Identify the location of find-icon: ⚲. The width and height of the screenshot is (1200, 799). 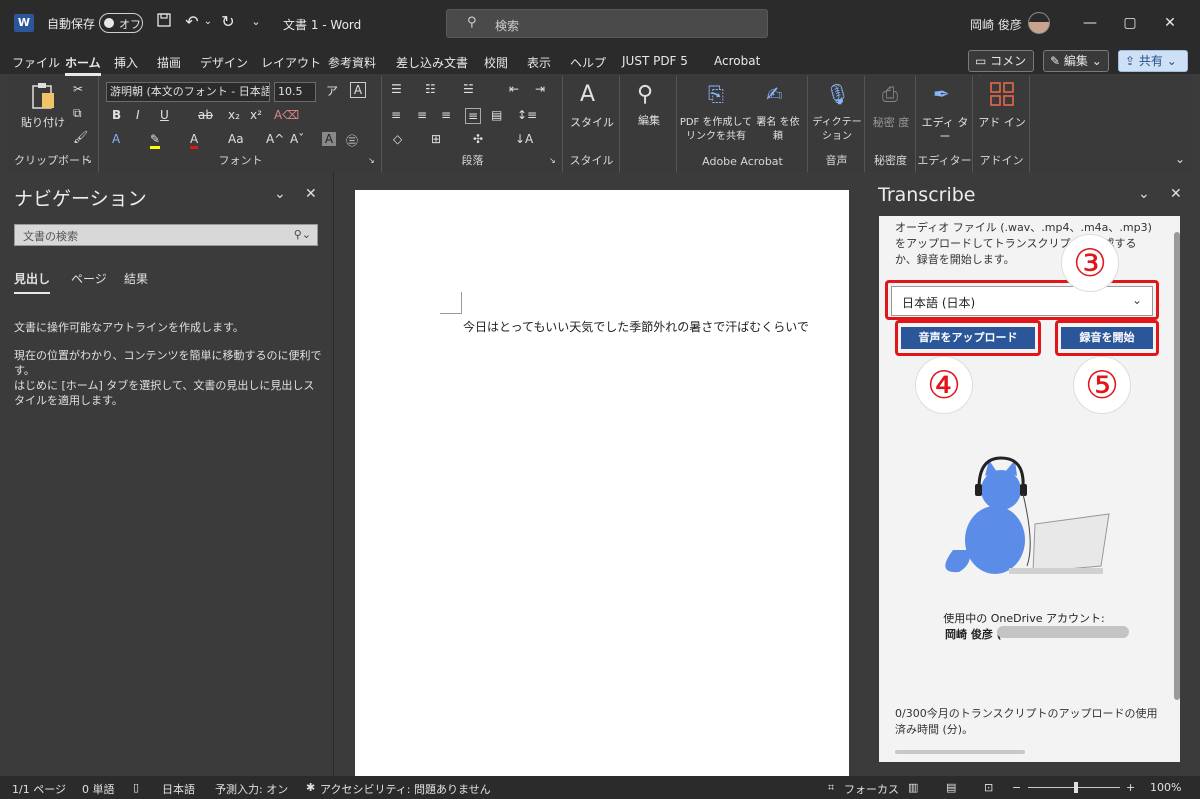
(645, 94).